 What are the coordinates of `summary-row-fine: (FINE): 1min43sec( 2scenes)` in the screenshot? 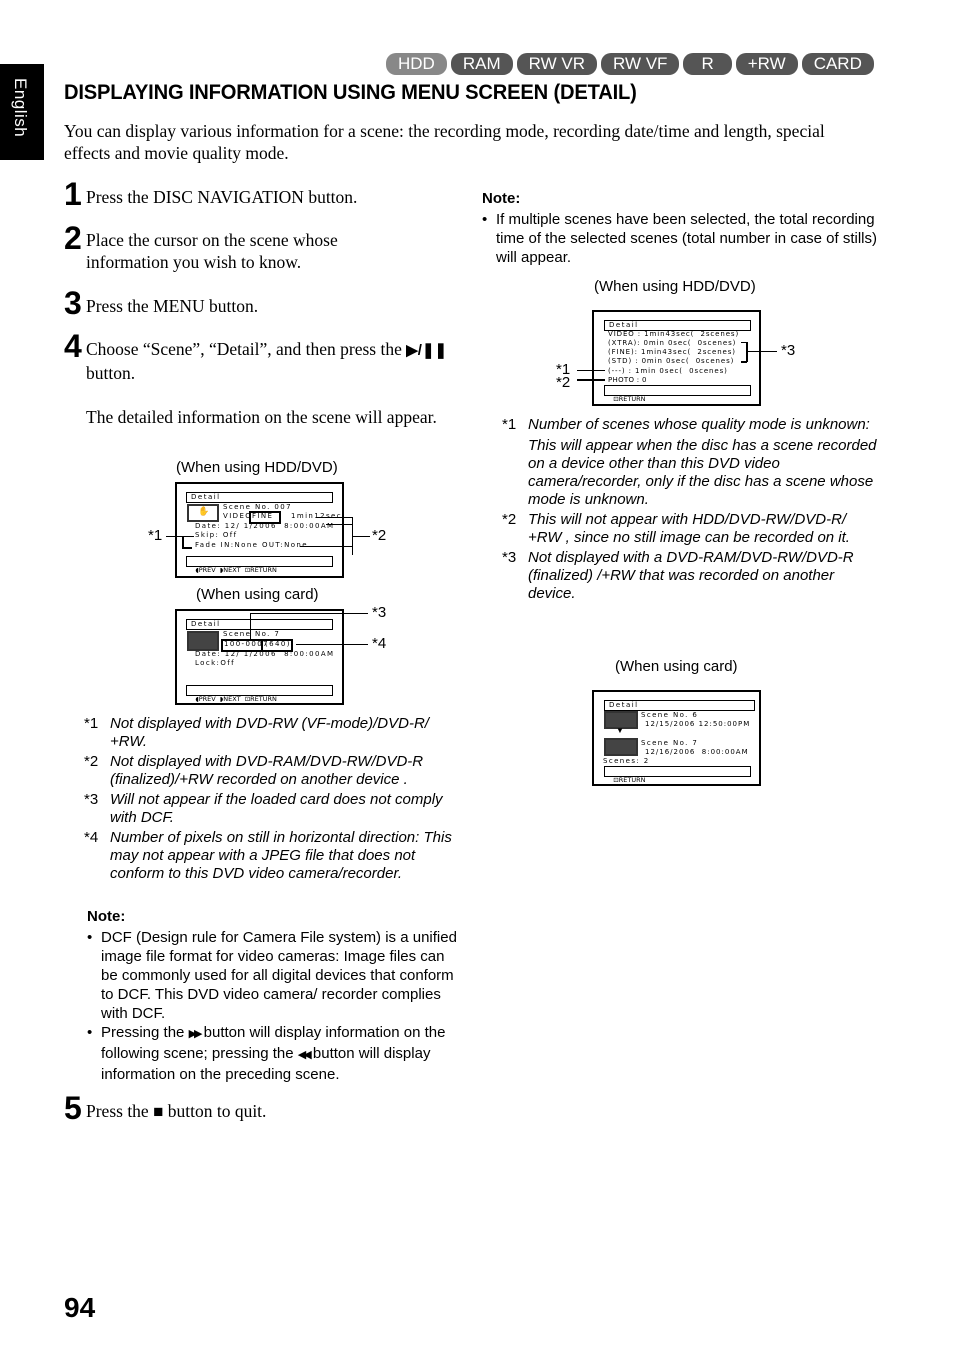 It's located at (672, 352).